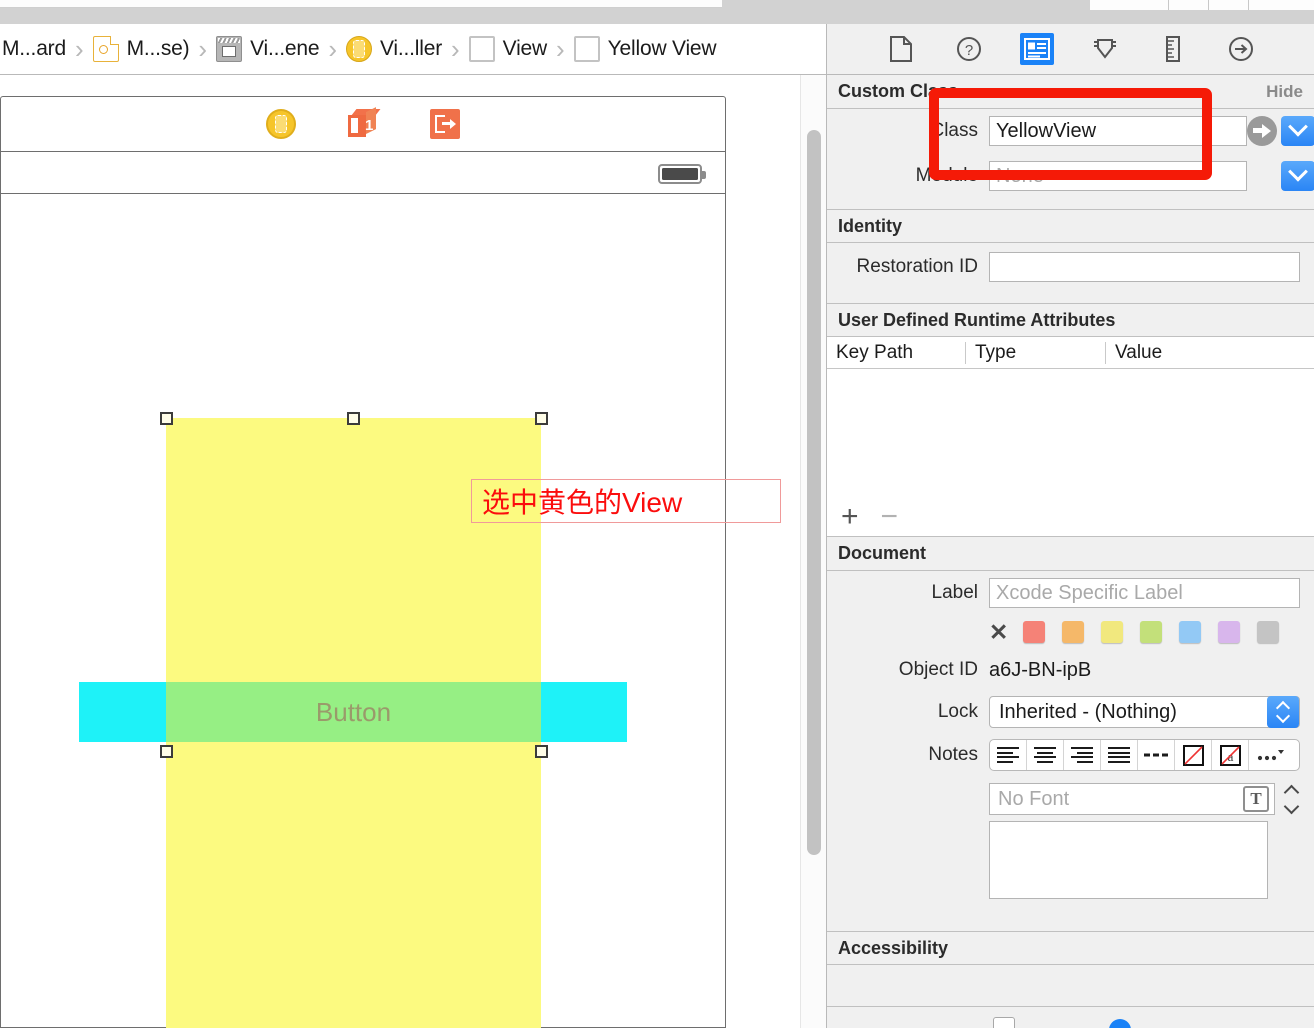 This screenshot has width=1314, height=1028. I want to click on restoration-id-input, so click(1144, 267).